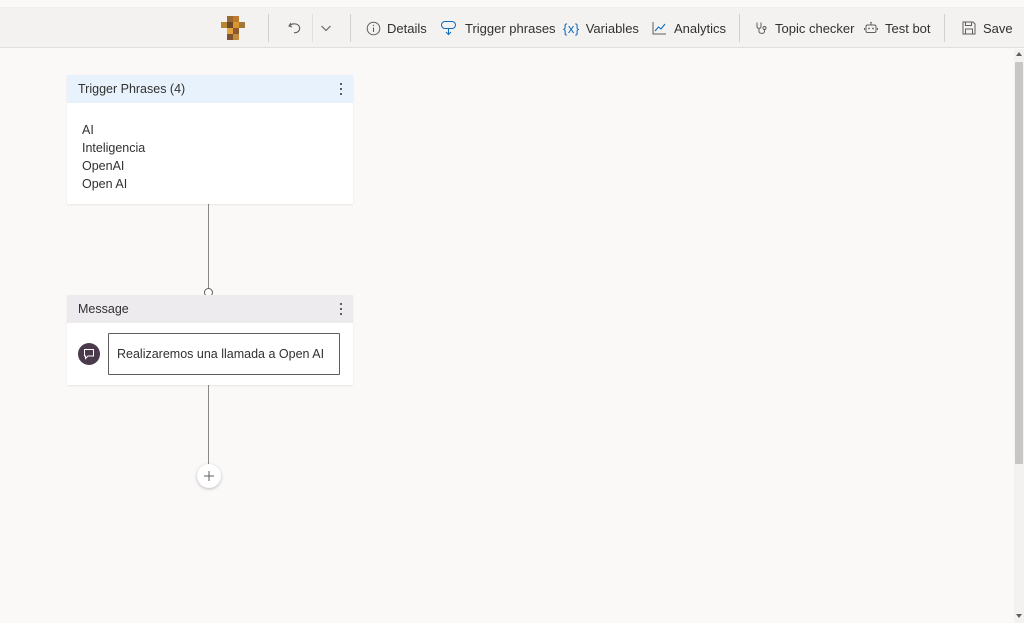  What do you see at coordinates (105, 184) in the screenshot?
I see `trigger-phrase-item: Open AI` at bounding box center [105, 184].